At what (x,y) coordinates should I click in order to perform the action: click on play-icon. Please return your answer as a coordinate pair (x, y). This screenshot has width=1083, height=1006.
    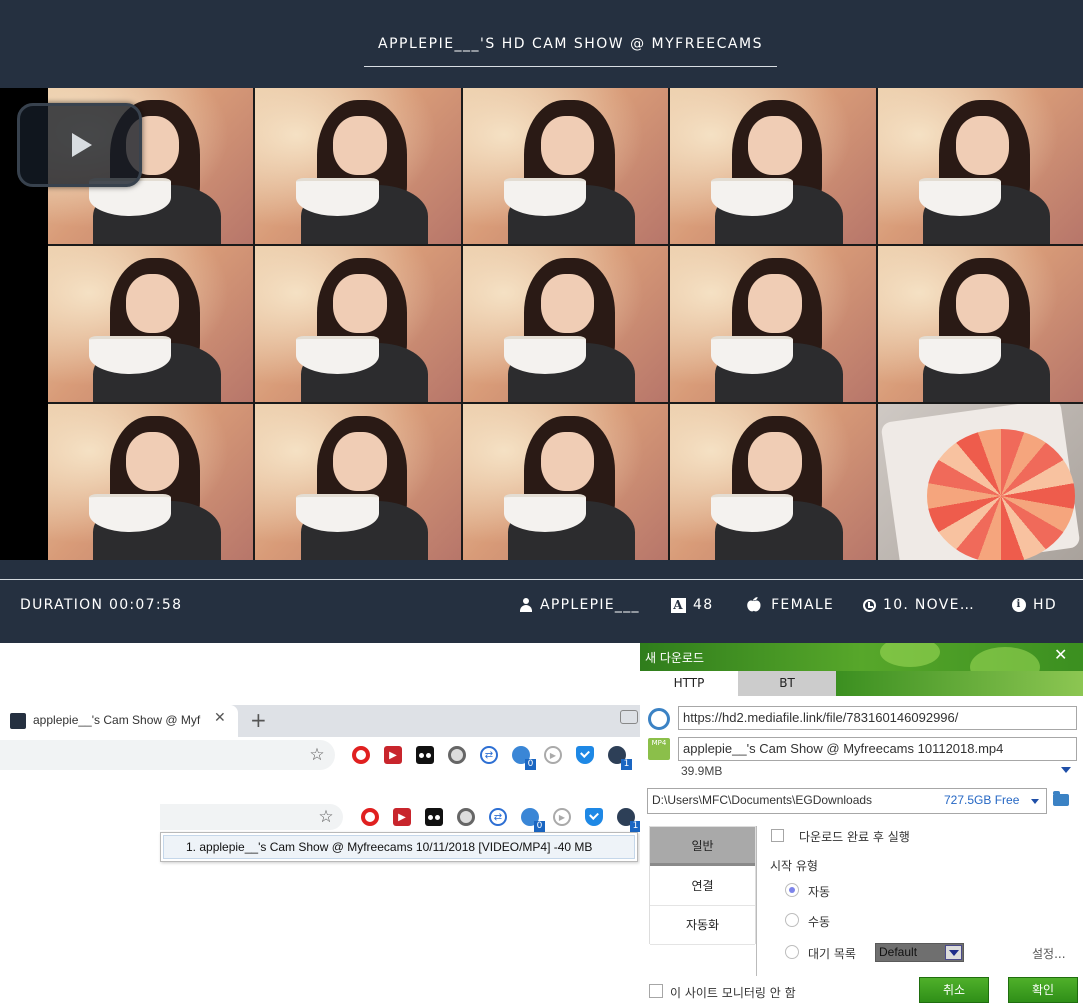
    Looking at the image, I should click on (81, 145).